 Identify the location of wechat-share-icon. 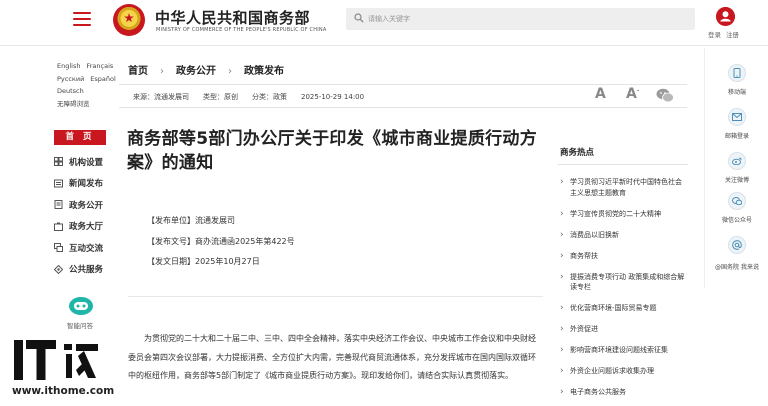
(665, 95).